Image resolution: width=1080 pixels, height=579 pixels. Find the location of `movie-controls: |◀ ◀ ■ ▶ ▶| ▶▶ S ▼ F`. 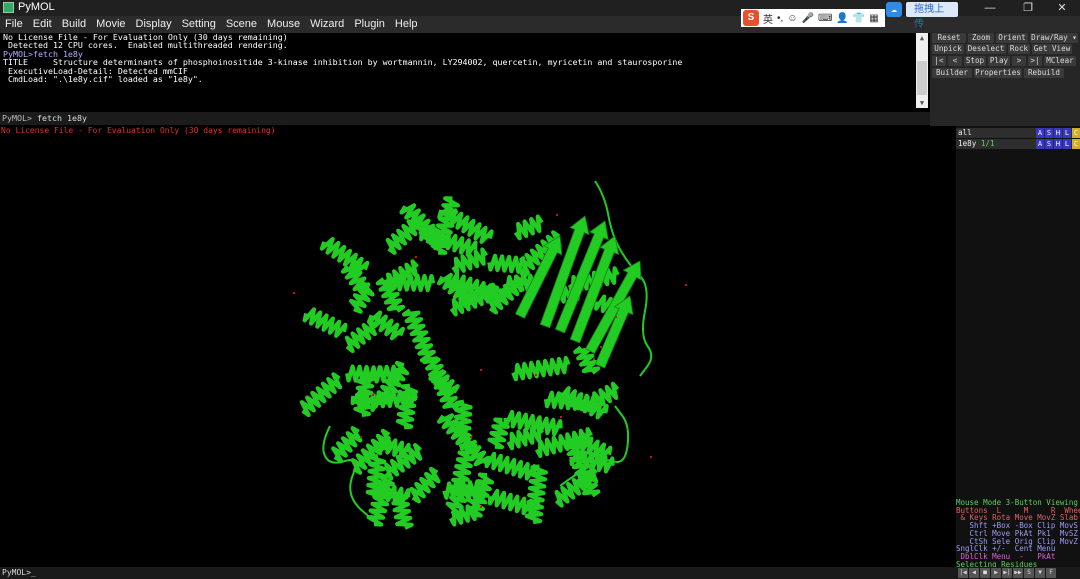

movie-controls: |◀ ◀ ■ ▶ ▶| ▶▶ S ▼ F is located at coordinates (1007, 573).